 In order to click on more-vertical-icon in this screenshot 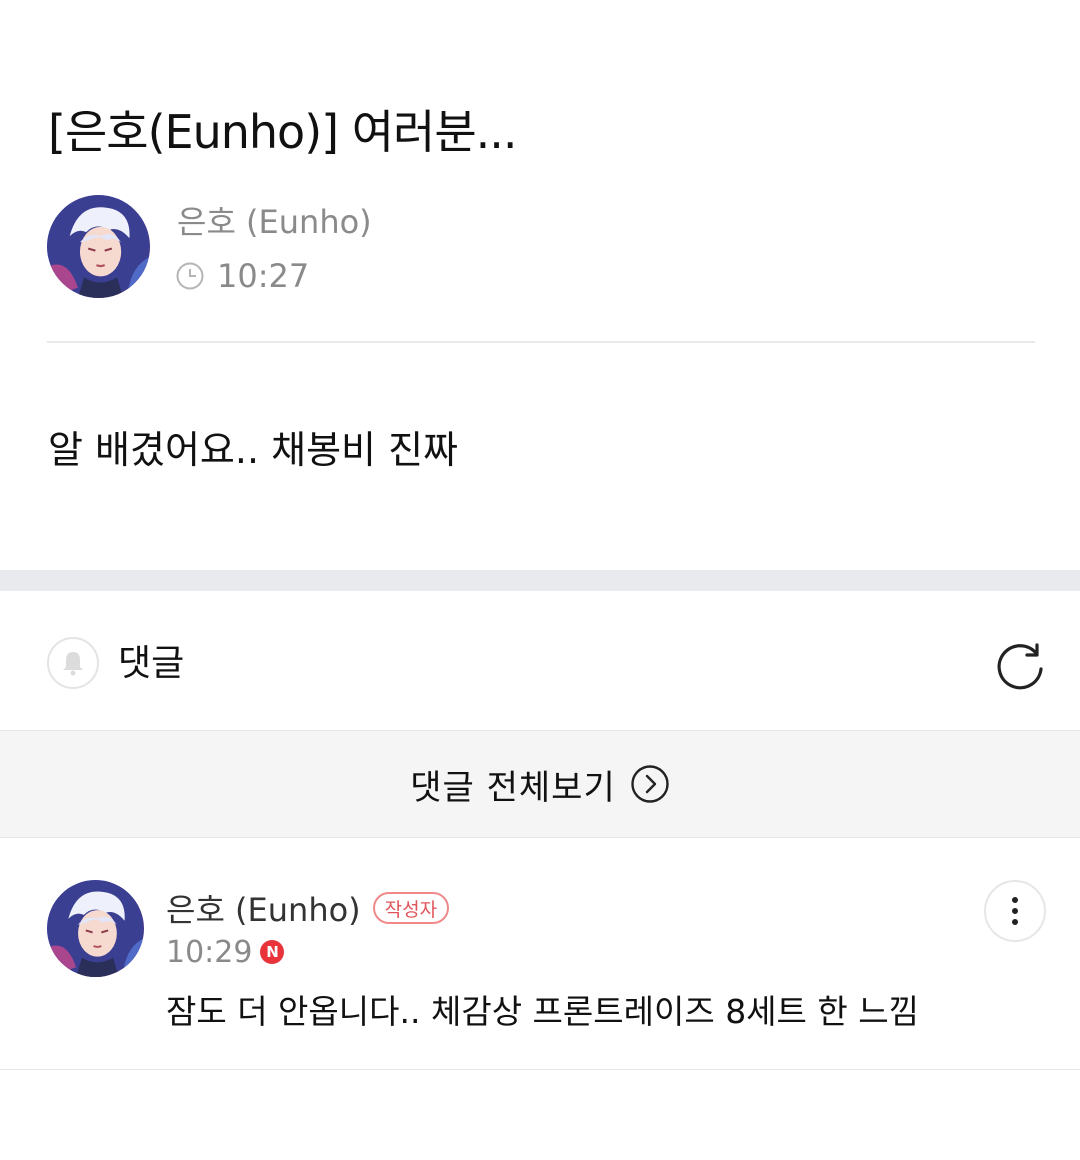, I will do `click(1015, 911)`.